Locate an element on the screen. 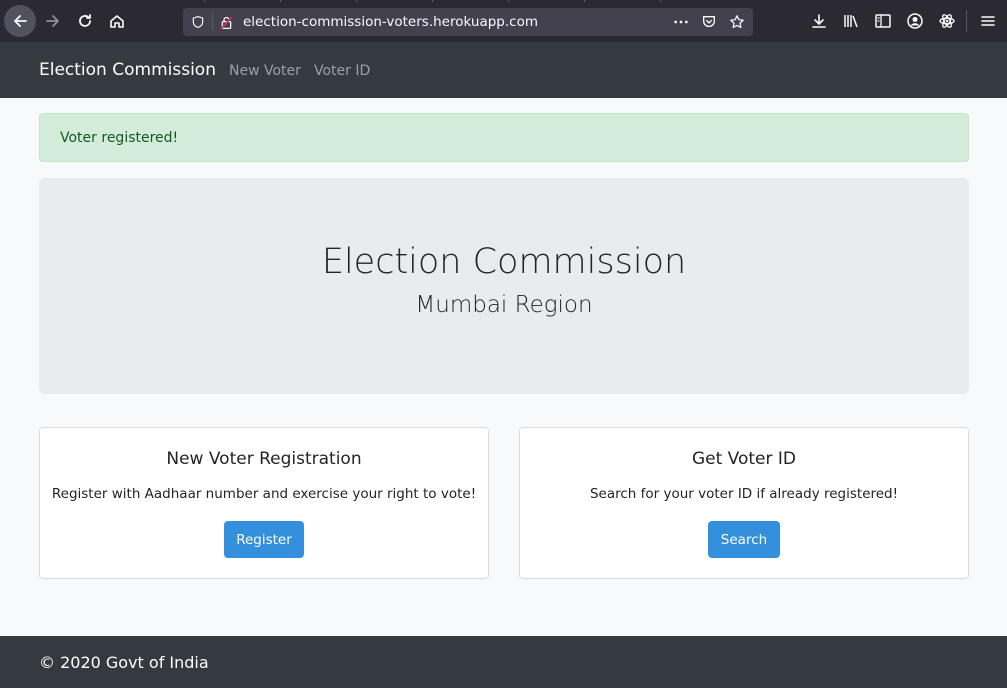 The width and height of the screenshot is (1007, 688). star-icon is located at coordinates (737, 22).